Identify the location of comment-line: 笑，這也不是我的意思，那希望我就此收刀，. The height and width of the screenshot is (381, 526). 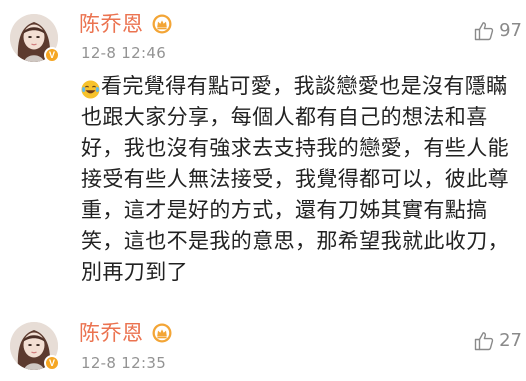
(295, 241).